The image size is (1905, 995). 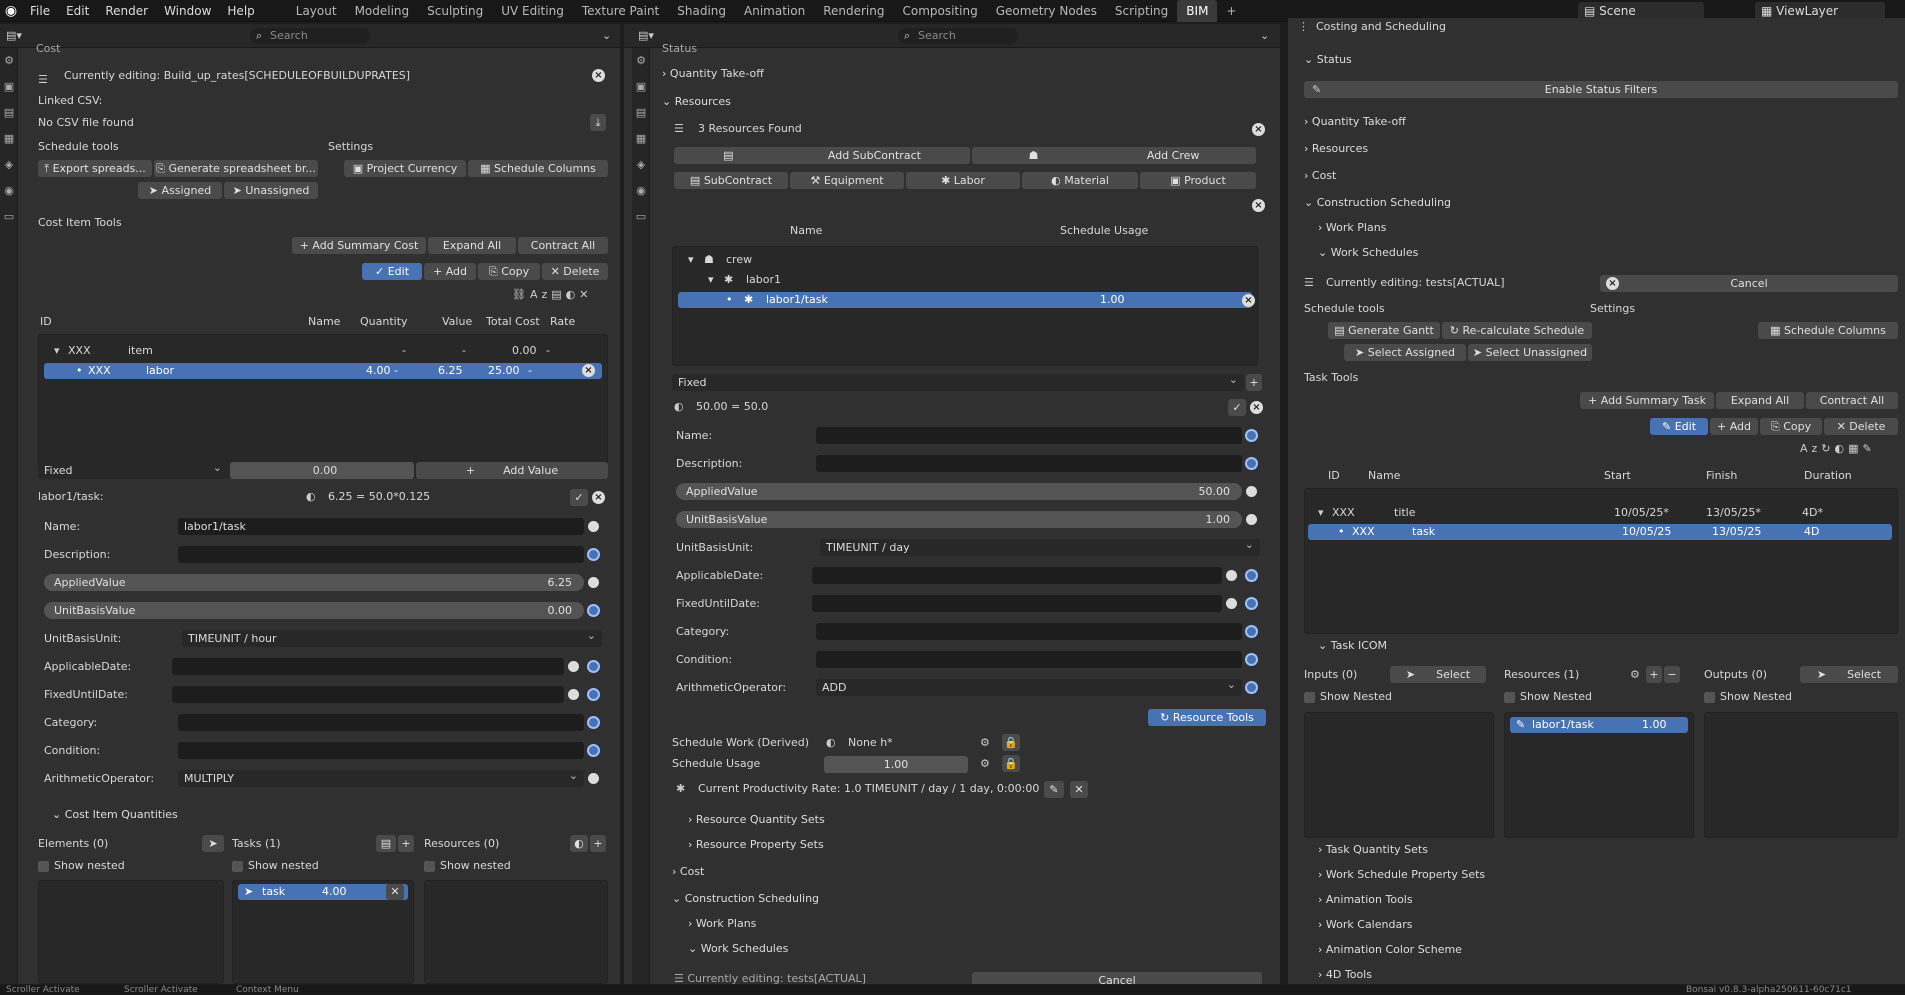 What do you see at coordinates (40, 11) in the screenshot?
I see `menu-file: File` at bounding box center [40, 11].